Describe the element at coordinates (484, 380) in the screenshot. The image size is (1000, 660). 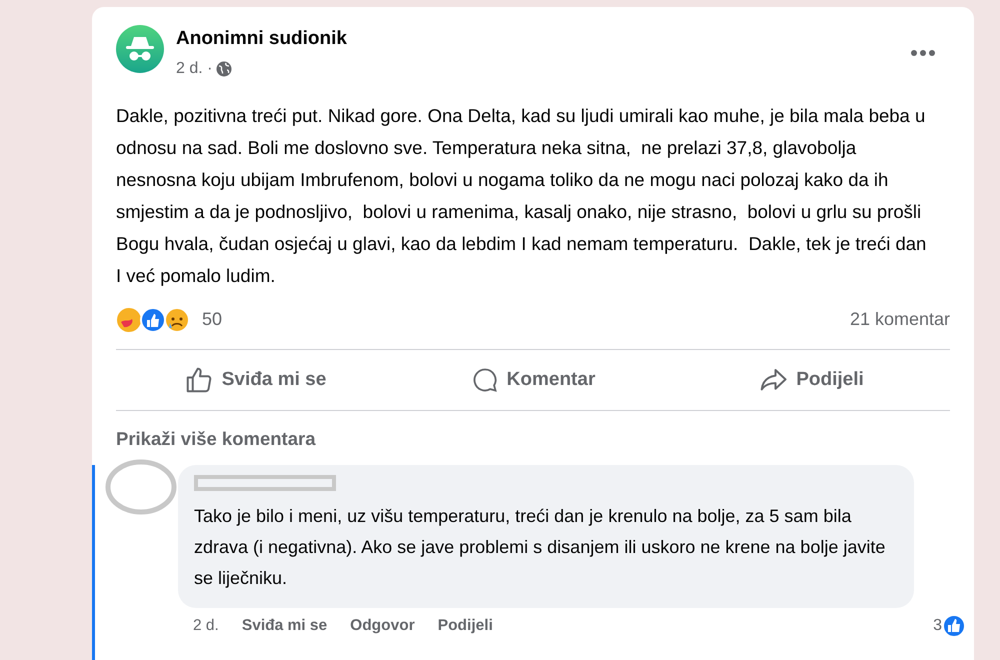
I see `speech-bubble-icon` at that location.